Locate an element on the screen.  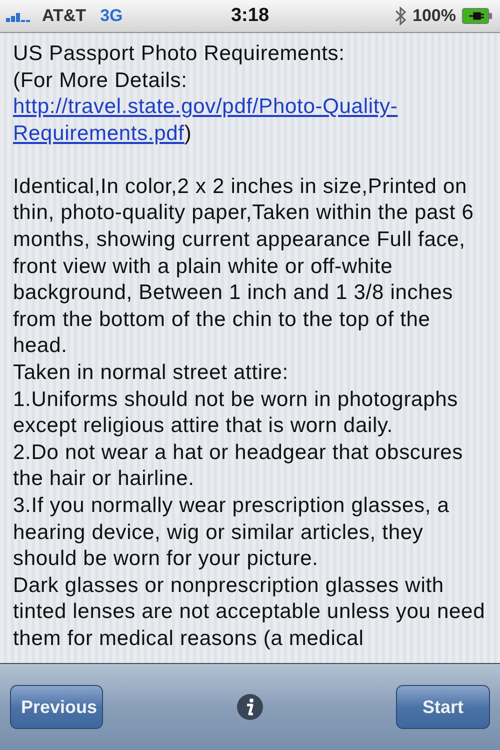
network-type: 3G is located at coordinates (111, 16).